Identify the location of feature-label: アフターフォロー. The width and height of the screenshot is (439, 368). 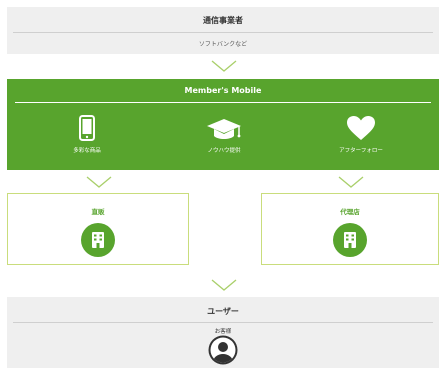
(361, 151).